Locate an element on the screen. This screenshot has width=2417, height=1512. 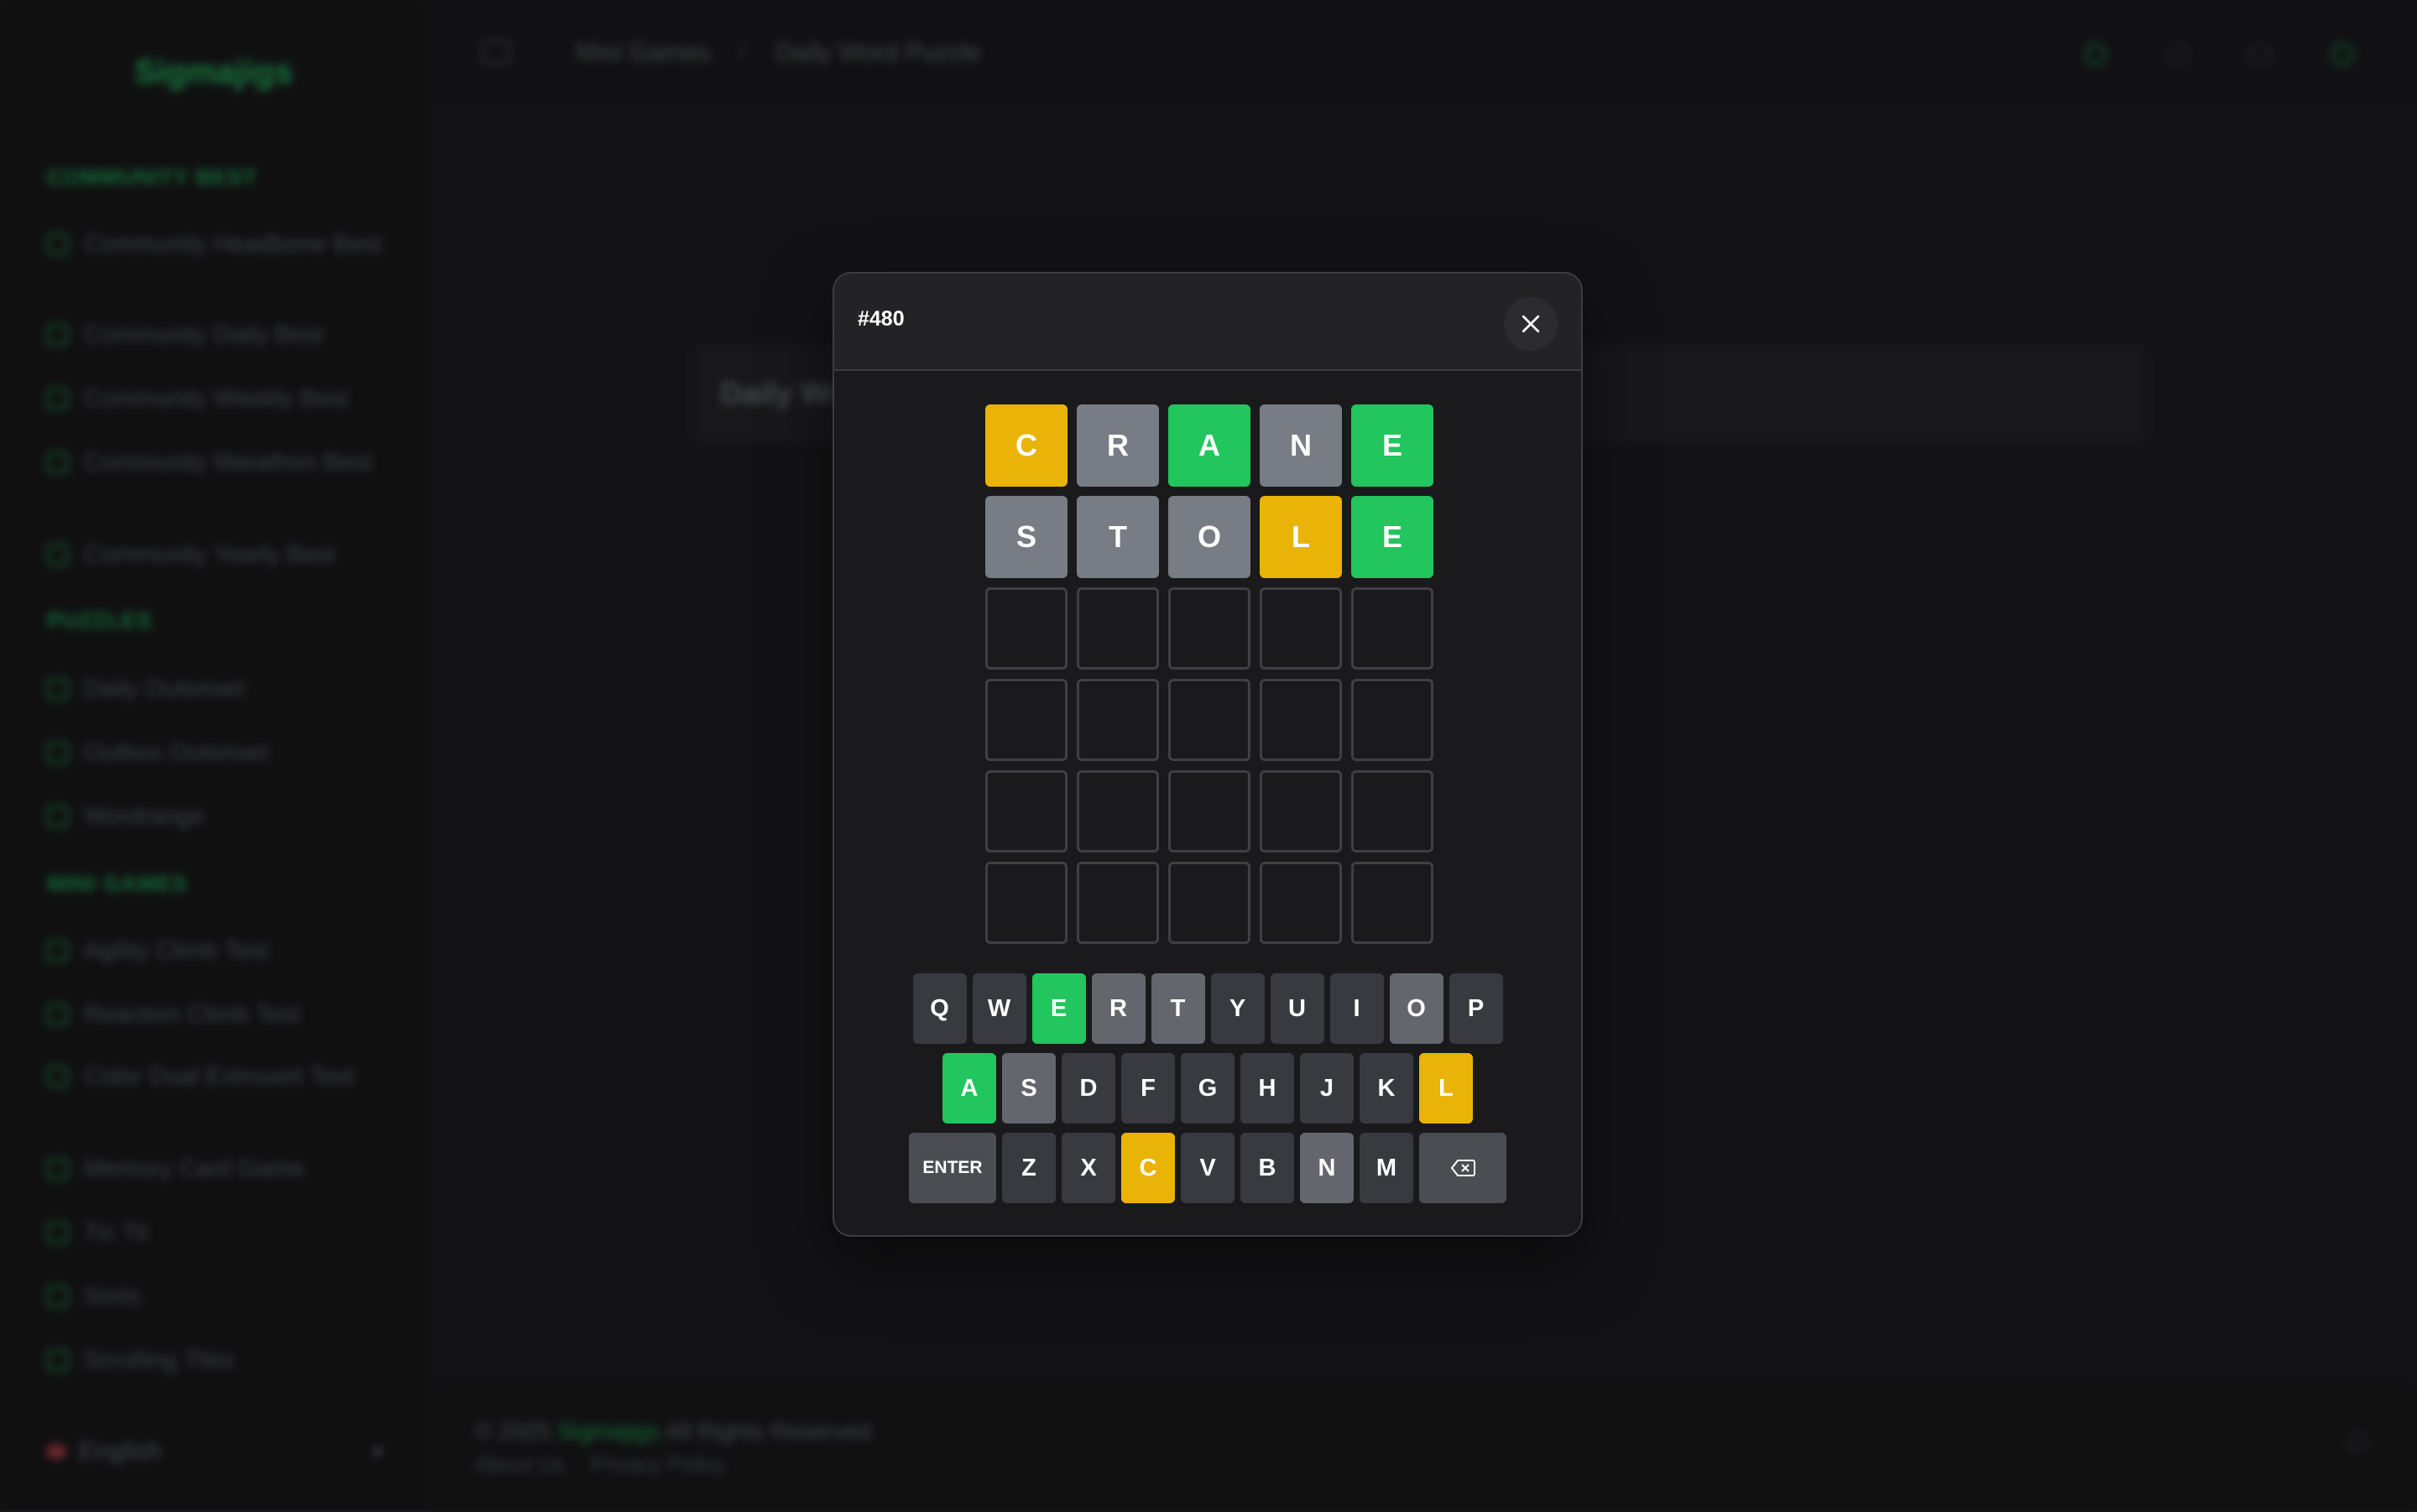
key-v: V is located at coordinates (1208, 1168).